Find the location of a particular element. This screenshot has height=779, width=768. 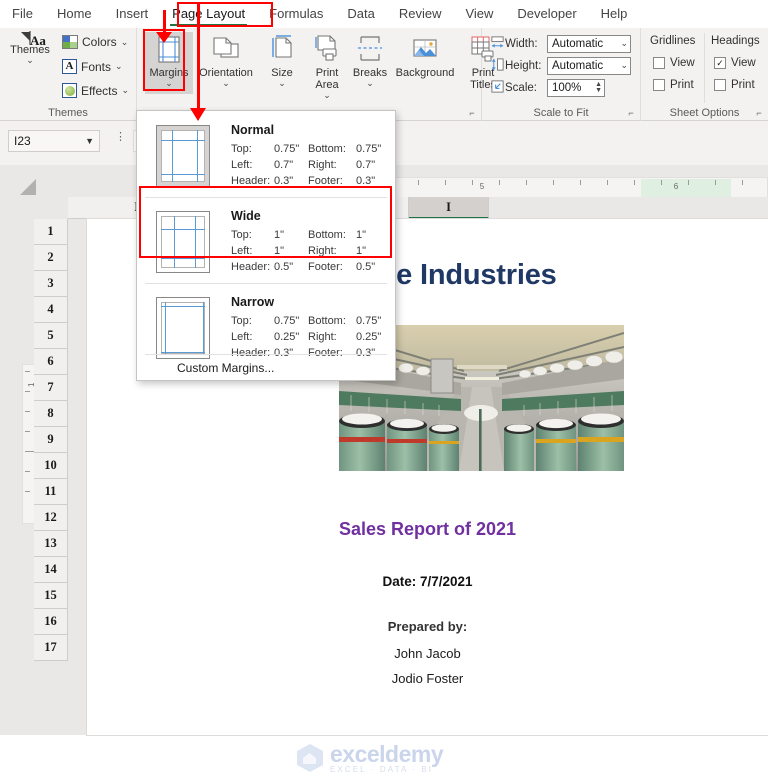

row-header-12: 12 is located at coordinates (51, 518).